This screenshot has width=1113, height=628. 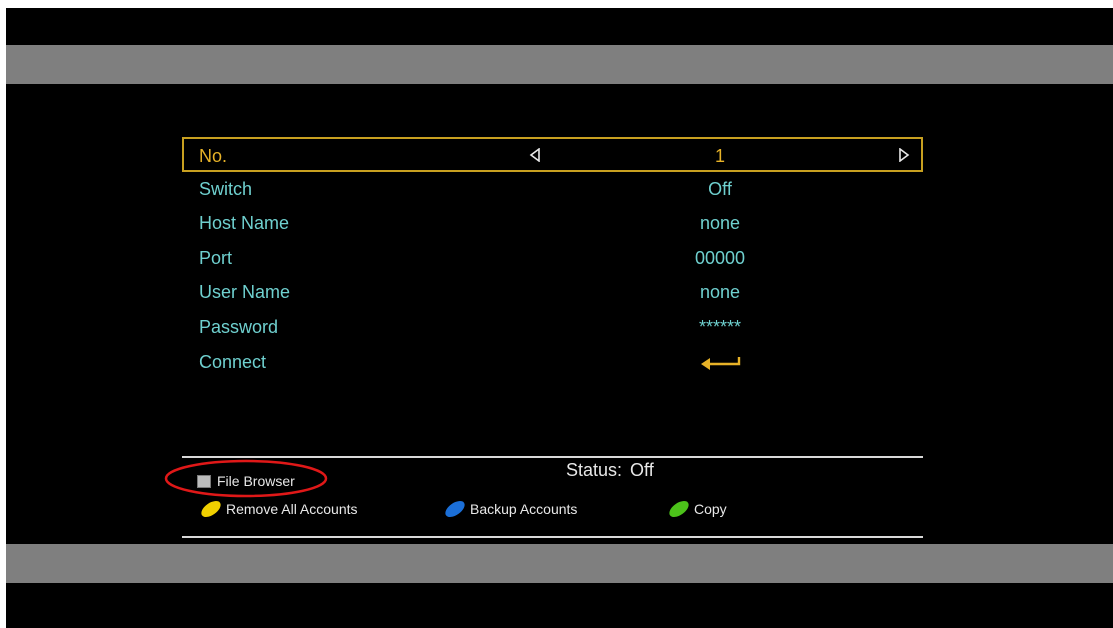 What do you see at coordinates (244, 223) in the screenshot?
I see `menu-row-label: Host Name` at bounding box center [244, 223].